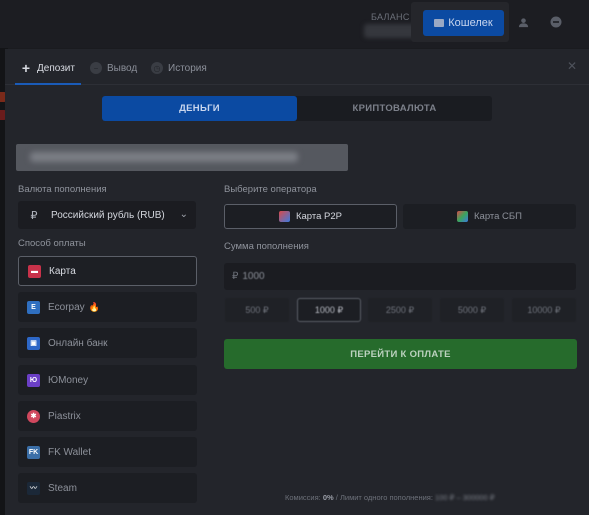  What do you see at coordinates (64, 416) in the screenshot?
I see `payment-method-label: Piastrix` at bounding box center [64, 416].